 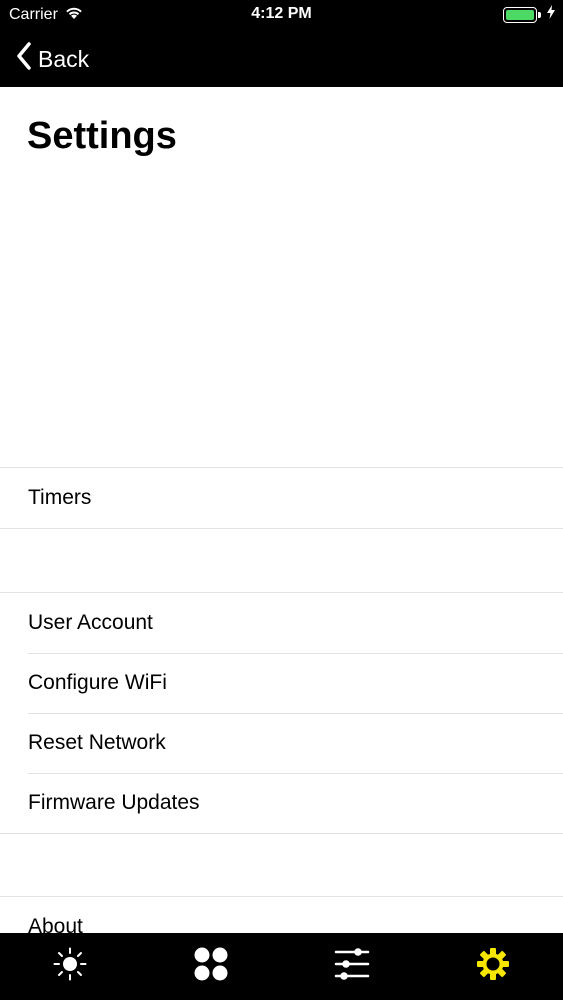 I want to click on back-label: Back, so click(x=64, y=58).